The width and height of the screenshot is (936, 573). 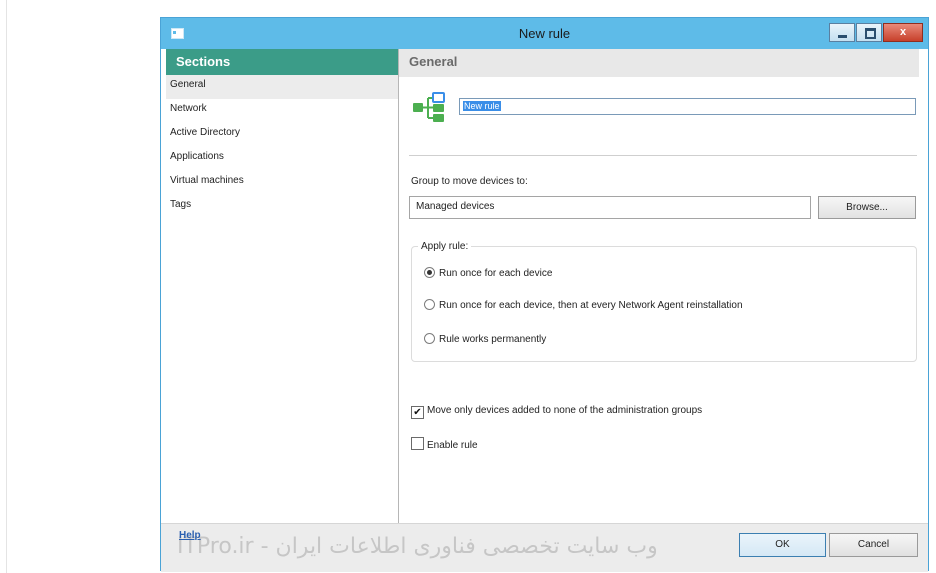 I want to click on rule-name-value: New rule, so click(x=482, y=106).